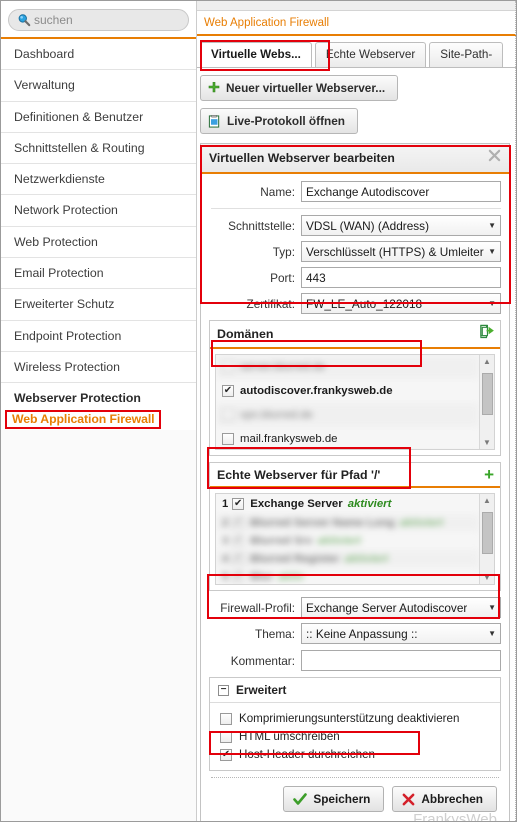  I want to click on open-live-log-button: Live-Protokoll öffnen, so click(279, 121).